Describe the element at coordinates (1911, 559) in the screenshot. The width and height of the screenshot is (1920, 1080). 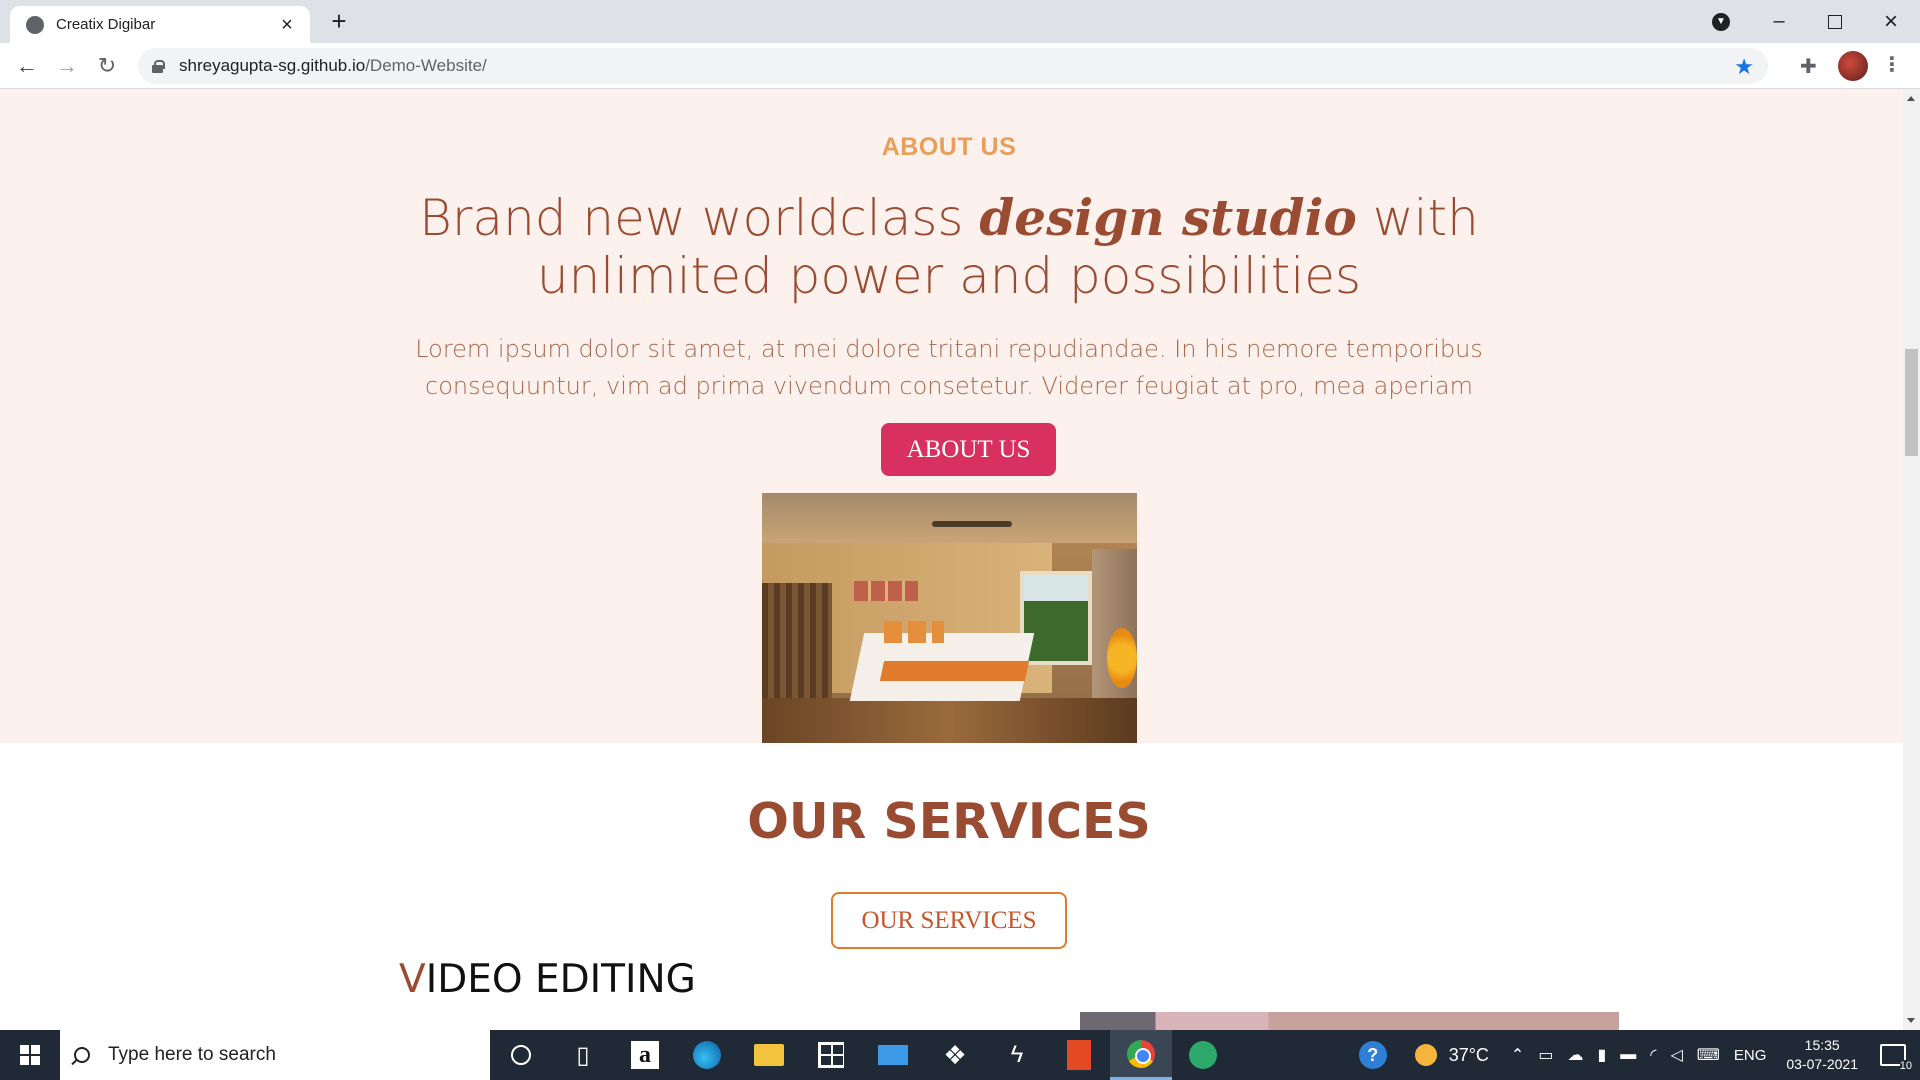
I see `page-scrollbar` at that location.